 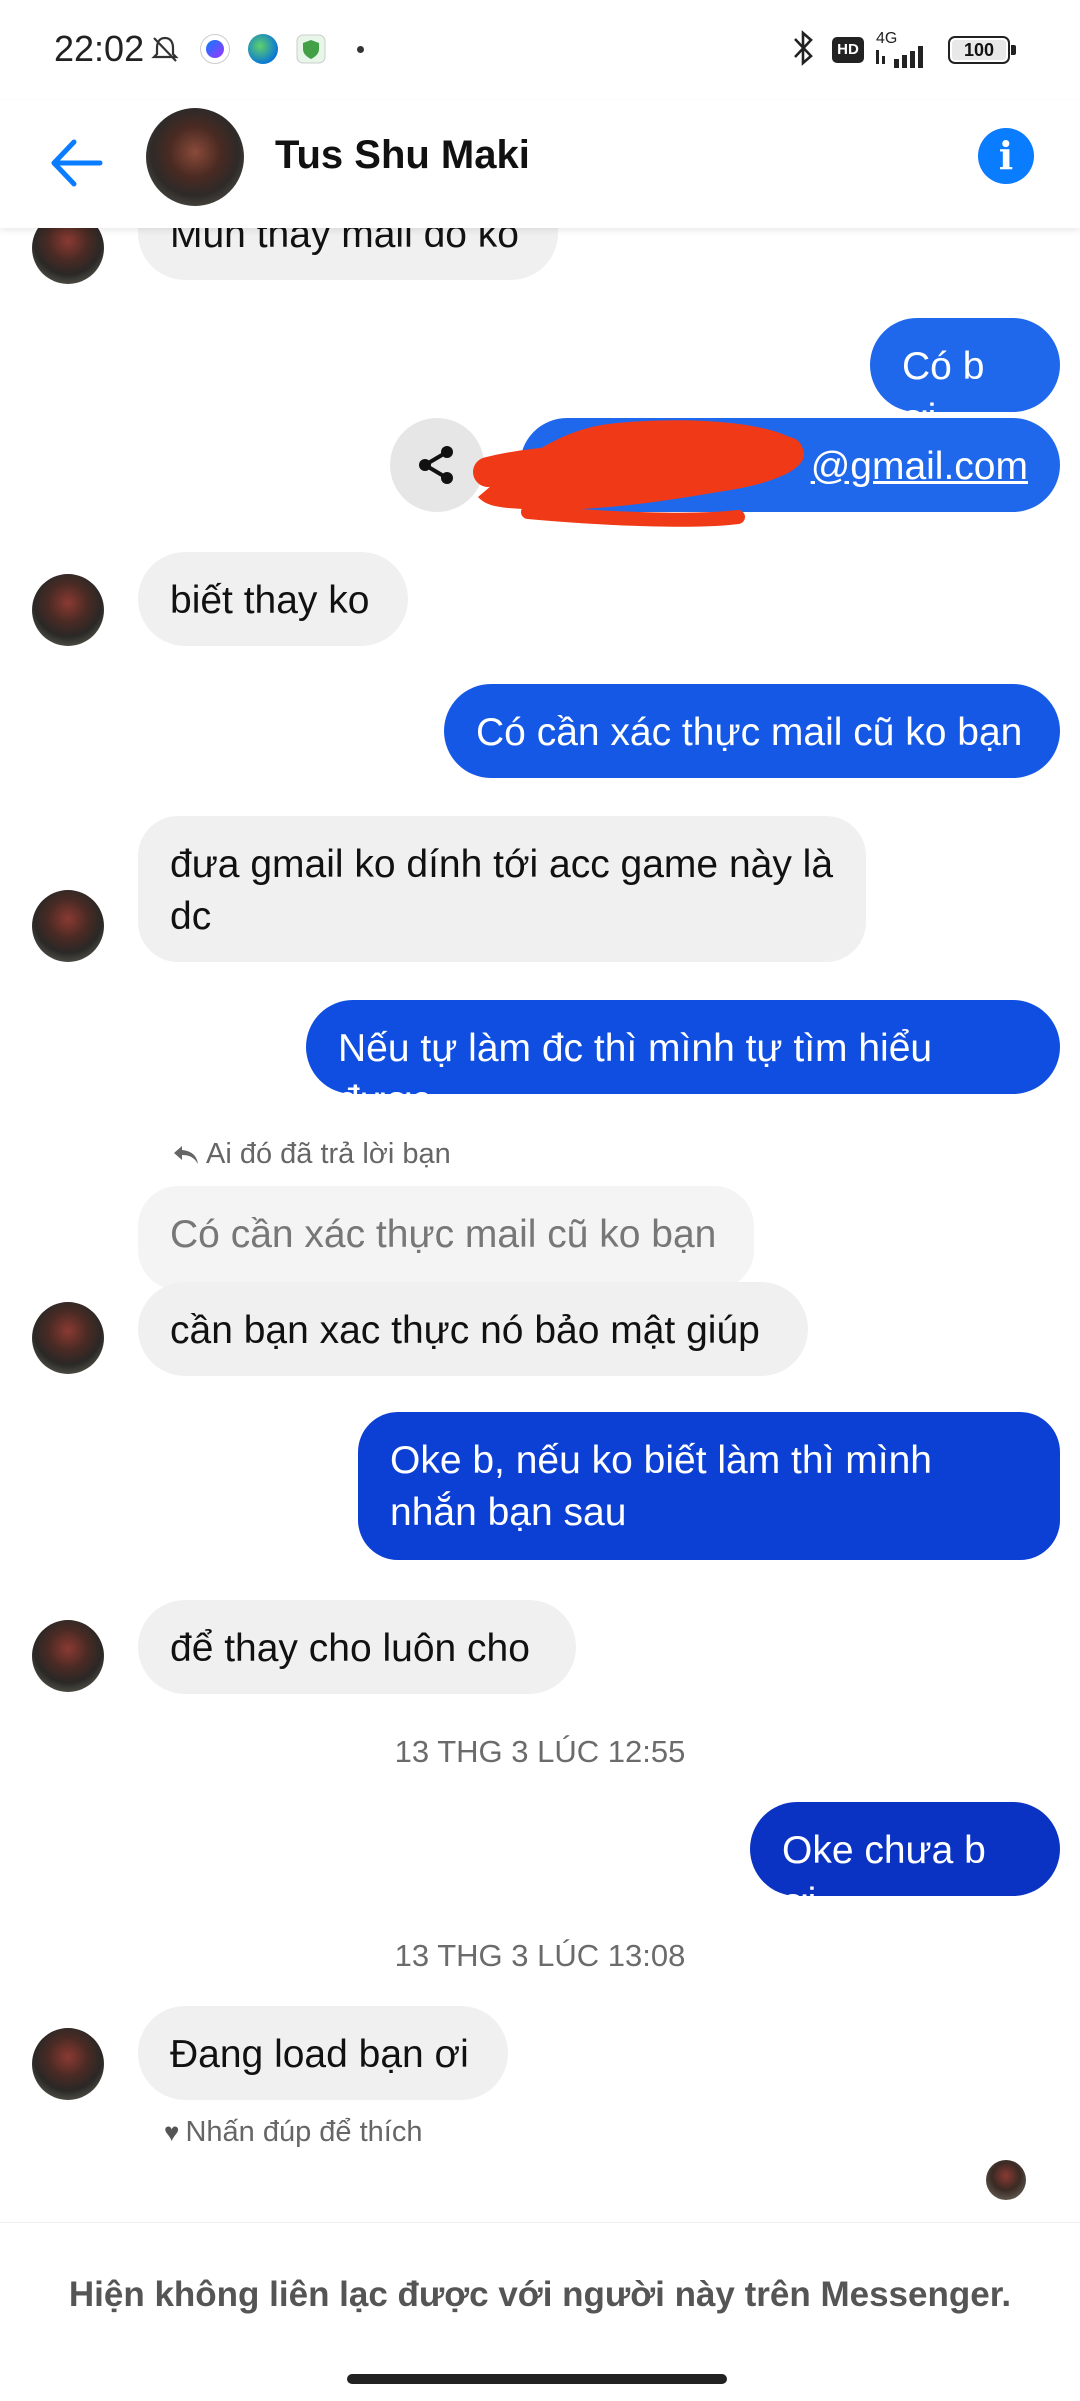 What do you see at coordinates (195, 157) in the screenshot?
I see `contact-avatar-header` at bounding box center [195, 157].